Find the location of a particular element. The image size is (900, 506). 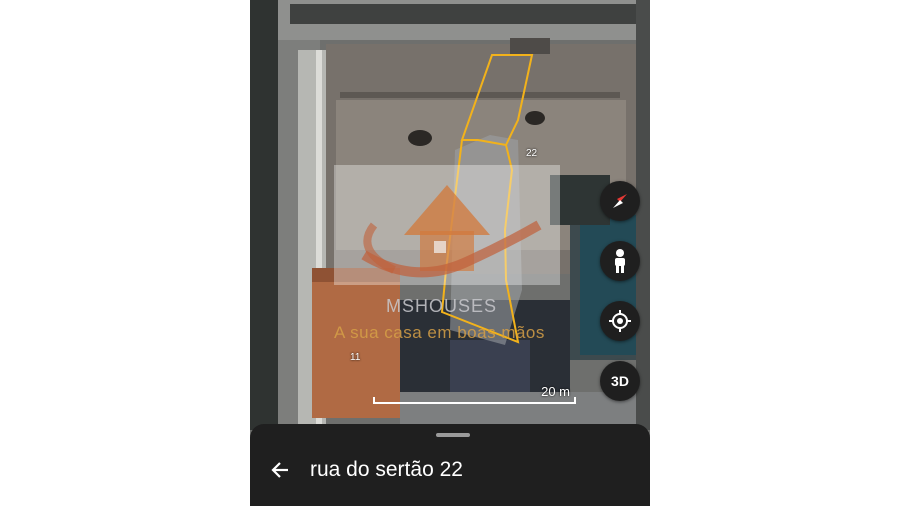

lot-number-11: 11 is located at coordinates (355, 357).